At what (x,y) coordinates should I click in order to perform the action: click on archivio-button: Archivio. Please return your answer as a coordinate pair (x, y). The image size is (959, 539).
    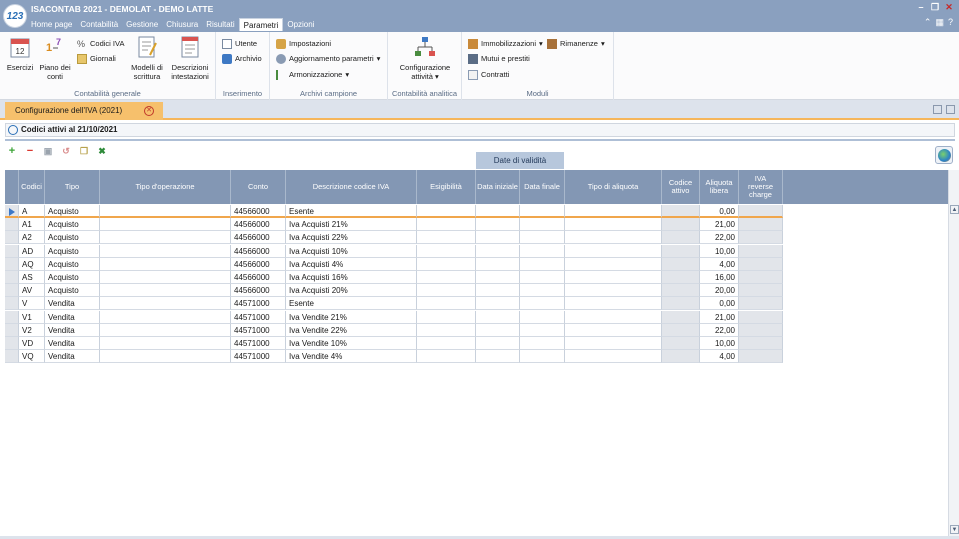
    Looking at the image, I should click on (242, 58).